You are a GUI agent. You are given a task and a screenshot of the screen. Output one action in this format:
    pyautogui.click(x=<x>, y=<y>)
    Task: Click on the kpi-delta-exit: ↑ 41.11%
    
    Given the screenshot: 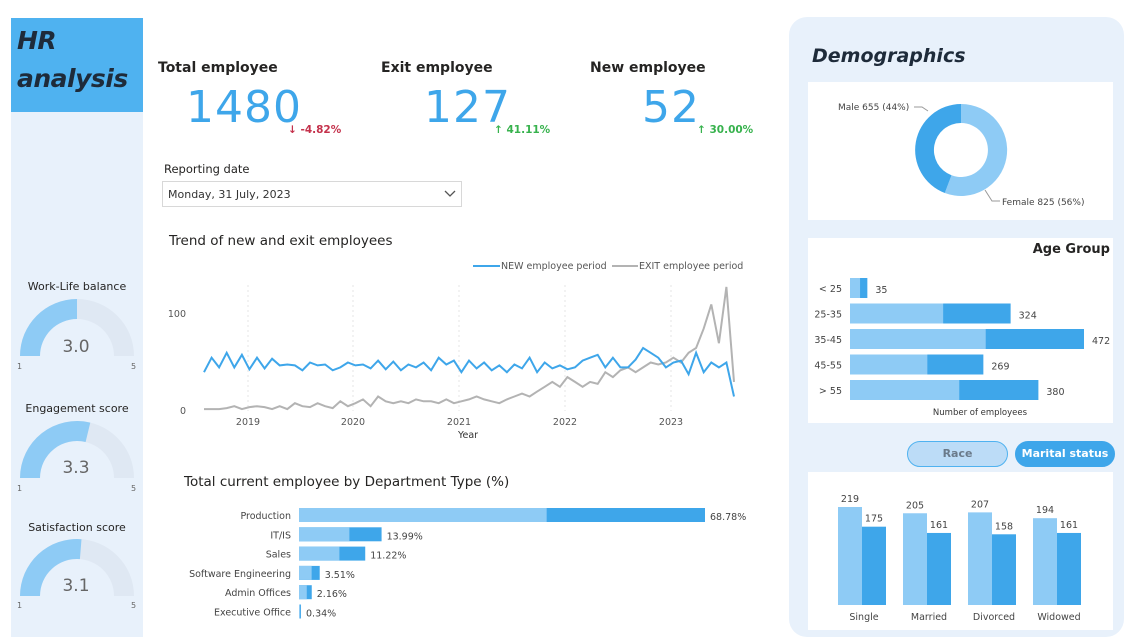 What is the action you would take?
    pyautogui.click(x=522, y=130)
    